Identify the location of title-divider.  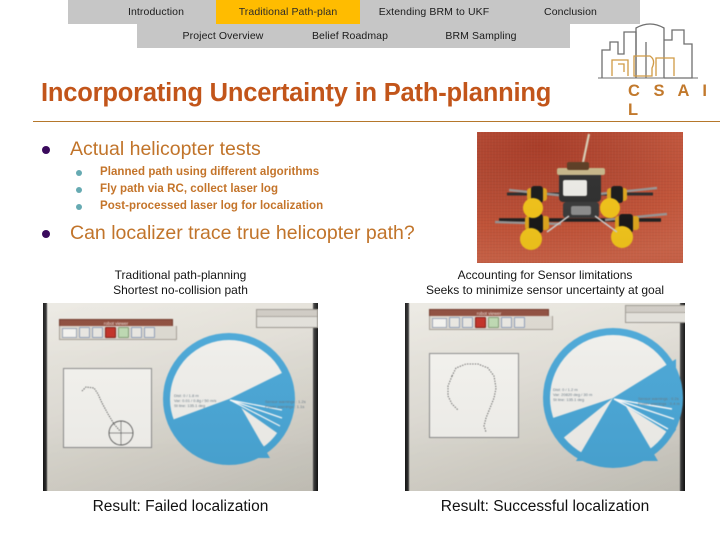
(376, 121).